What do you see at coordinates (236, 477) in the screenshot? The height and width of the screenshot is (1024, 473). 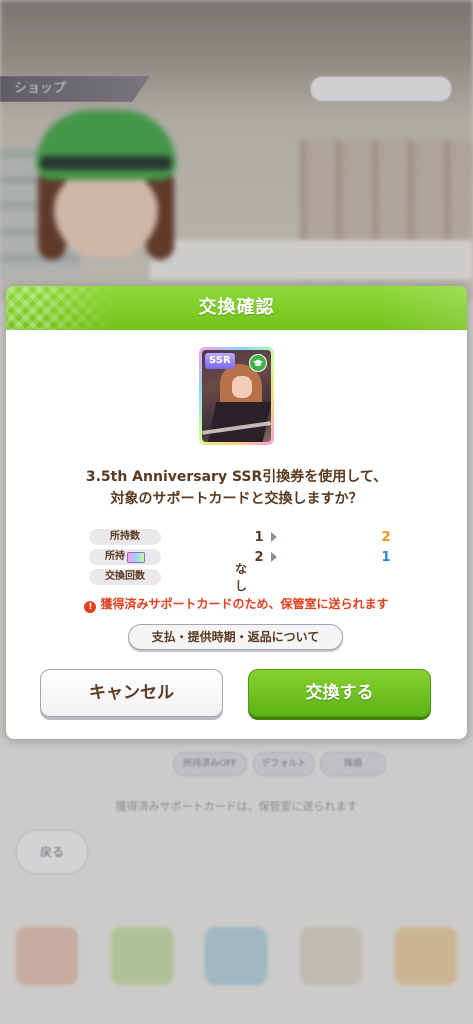 I see `confirm-message-line1: 3.5th Anniversary SSR引換券を使用して、` at bounding box center [236, 477].